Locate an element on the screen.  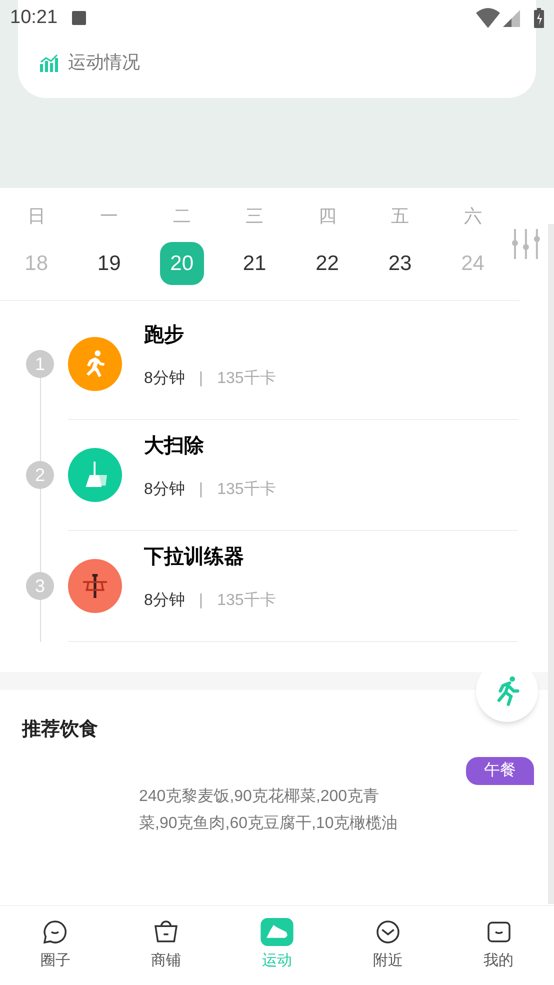
weekday-label: 五 is located at coordinates (400, 216).